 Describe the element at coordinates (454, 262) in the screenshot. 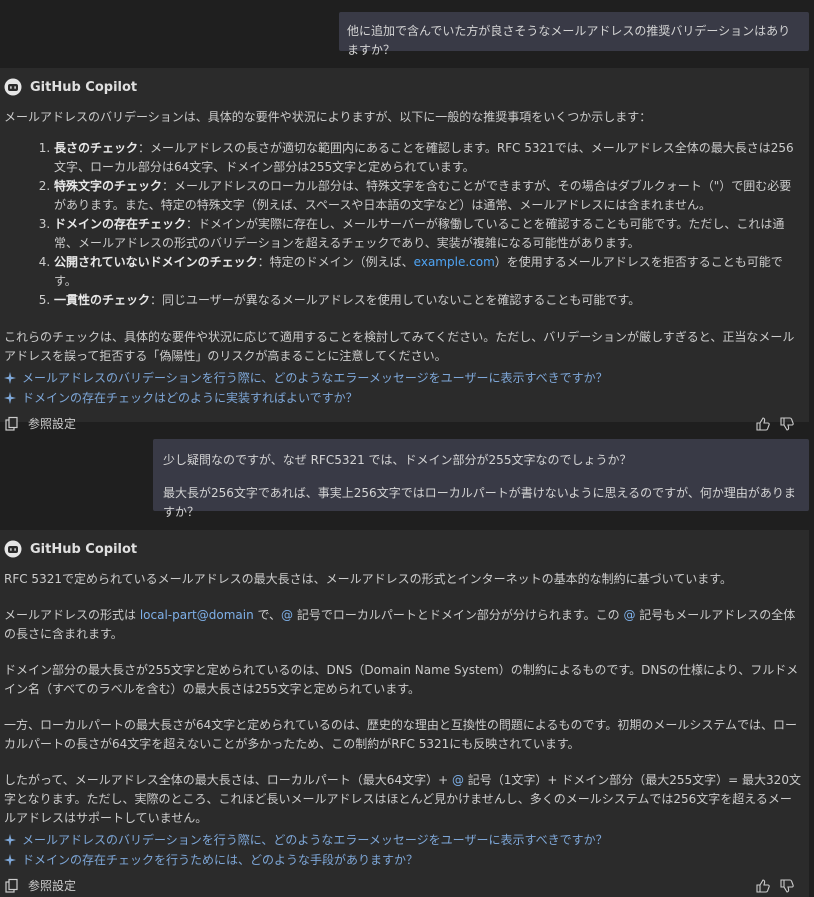

I see `example-link: example.com` at that location.